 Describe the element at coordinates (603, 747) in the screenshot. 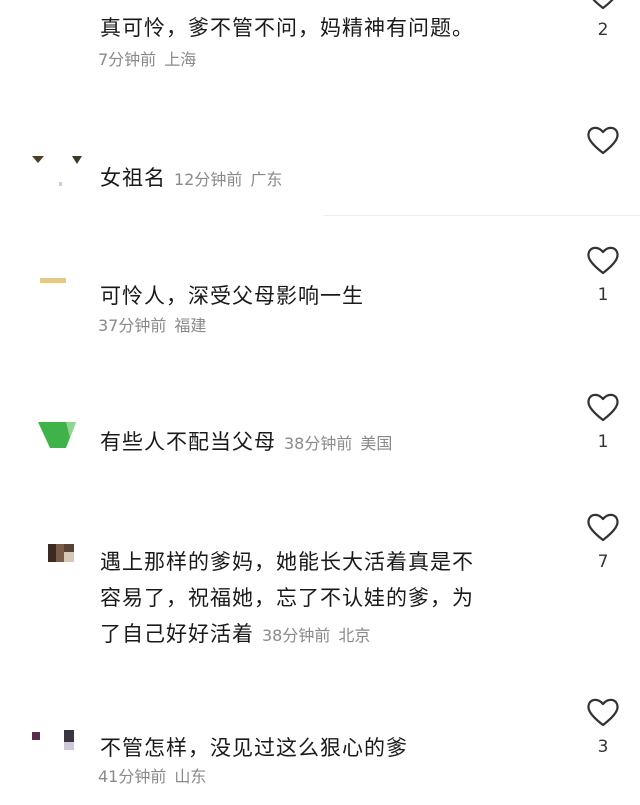

I see `like-count: 3` at that location.